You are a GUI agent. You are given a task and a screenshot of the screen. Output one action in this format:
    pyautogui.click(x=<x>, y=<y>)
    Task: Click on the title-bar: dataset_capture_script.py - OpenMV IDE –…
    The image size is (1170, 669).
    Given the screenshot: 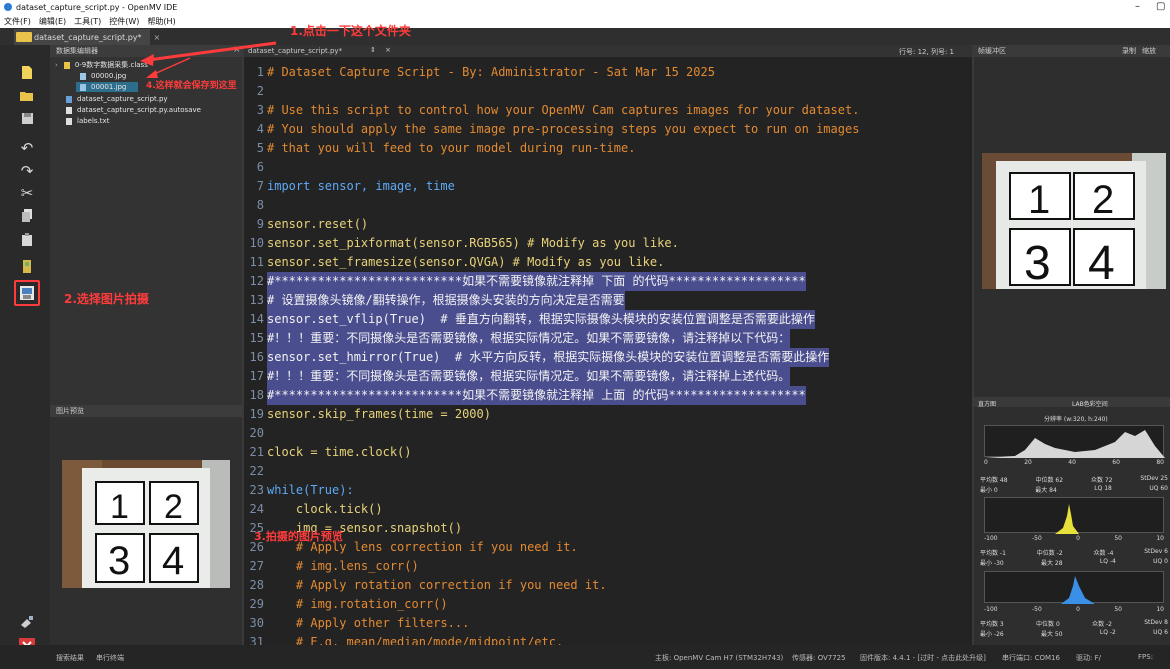 What is the action you would take?
    pyautogui.click(x=585, y=7)
    